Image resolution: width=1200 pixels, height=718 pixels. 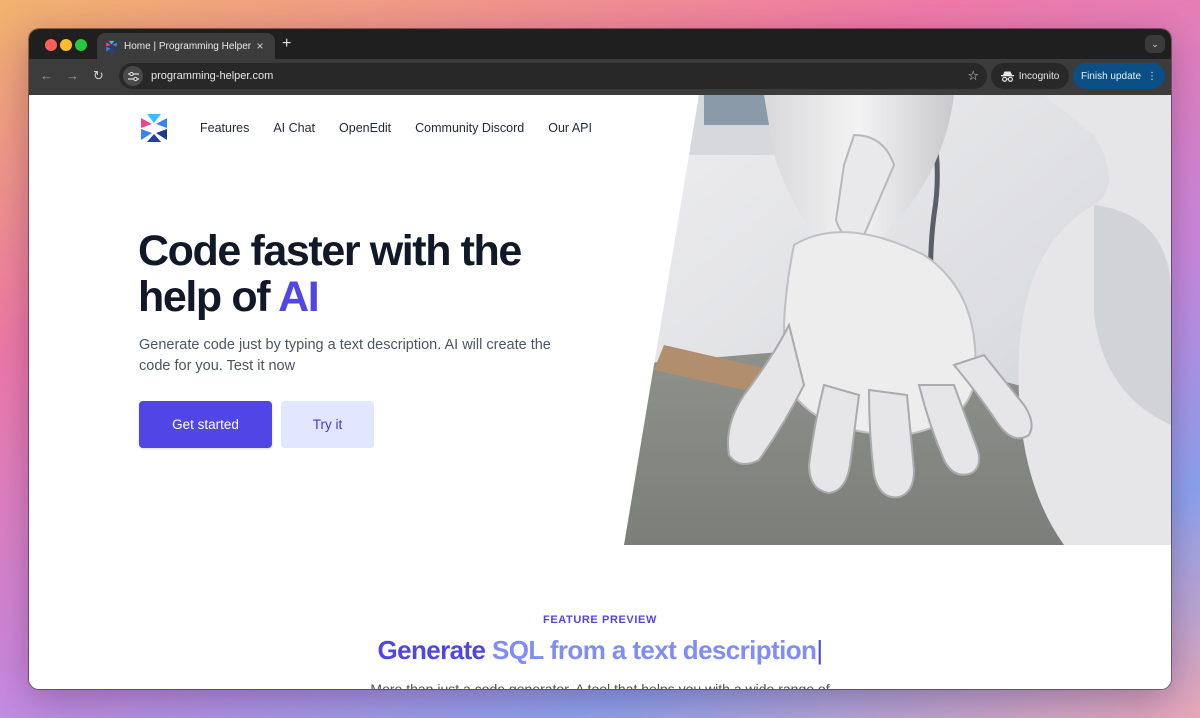 I want to click on url-text: programming-helper.com, so click(x=212, y=76).